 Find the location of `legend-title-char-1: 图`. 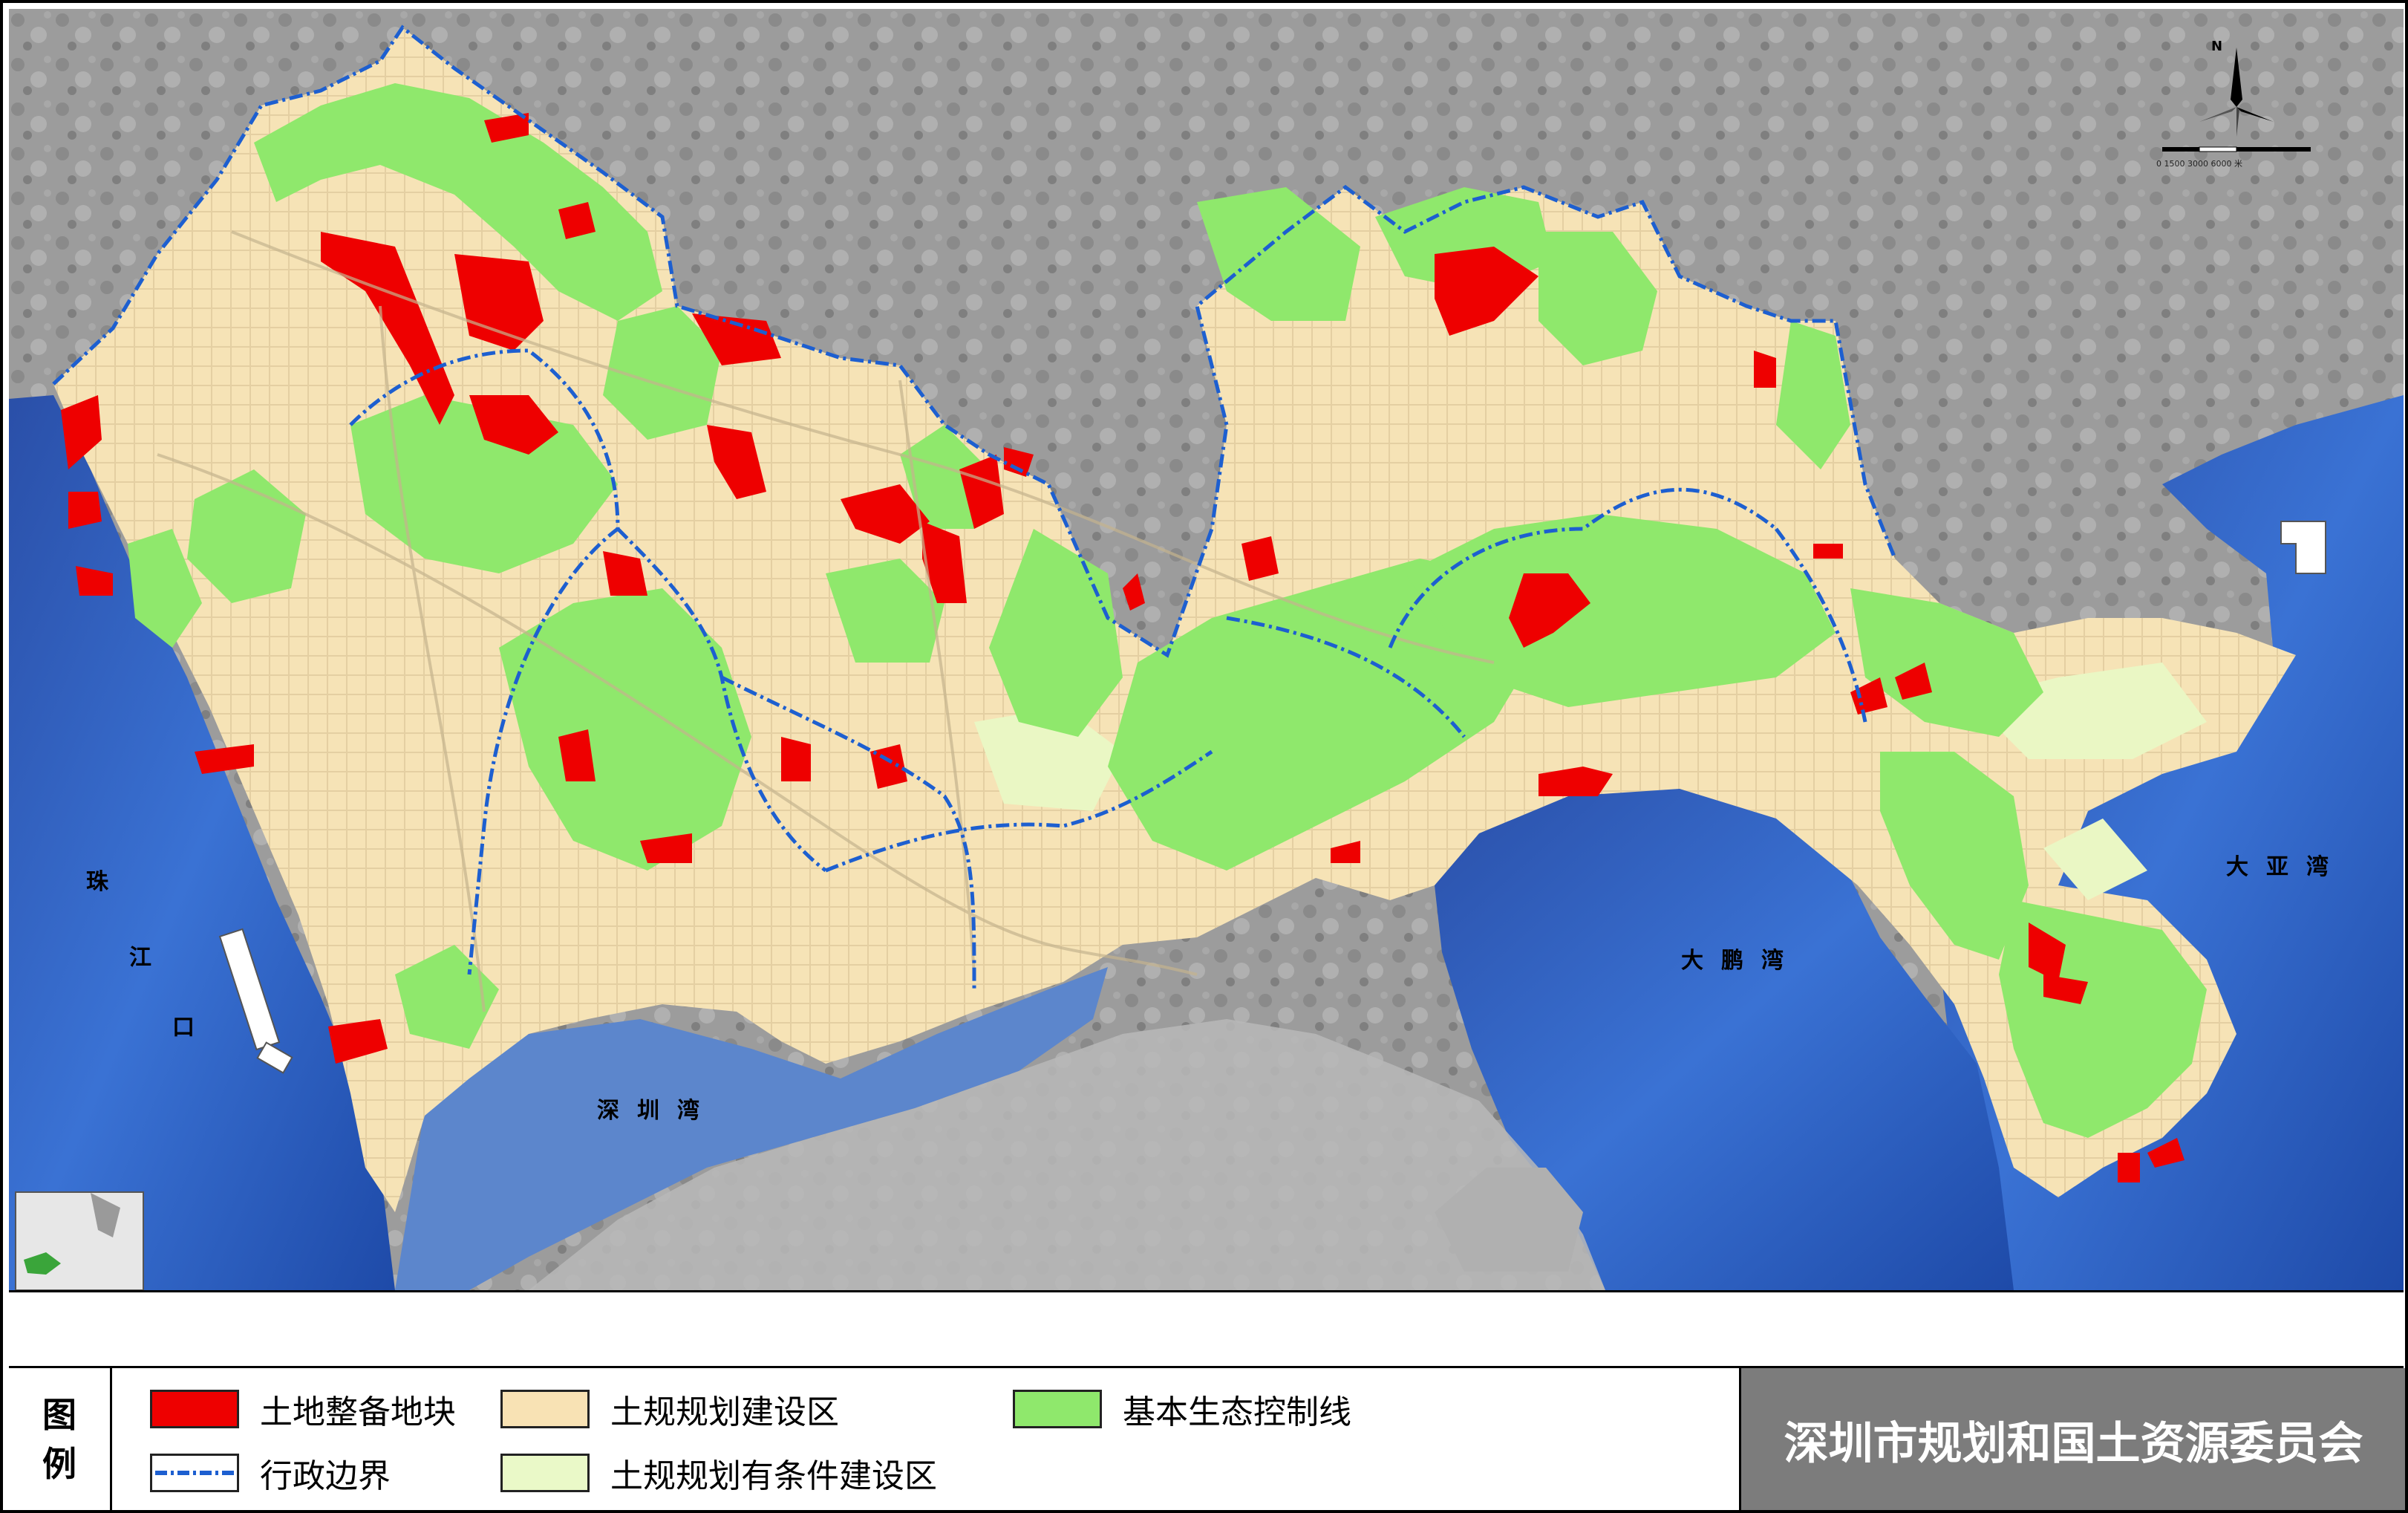

legend-title-char-1: 图 is located at coordinates (59, 1415).